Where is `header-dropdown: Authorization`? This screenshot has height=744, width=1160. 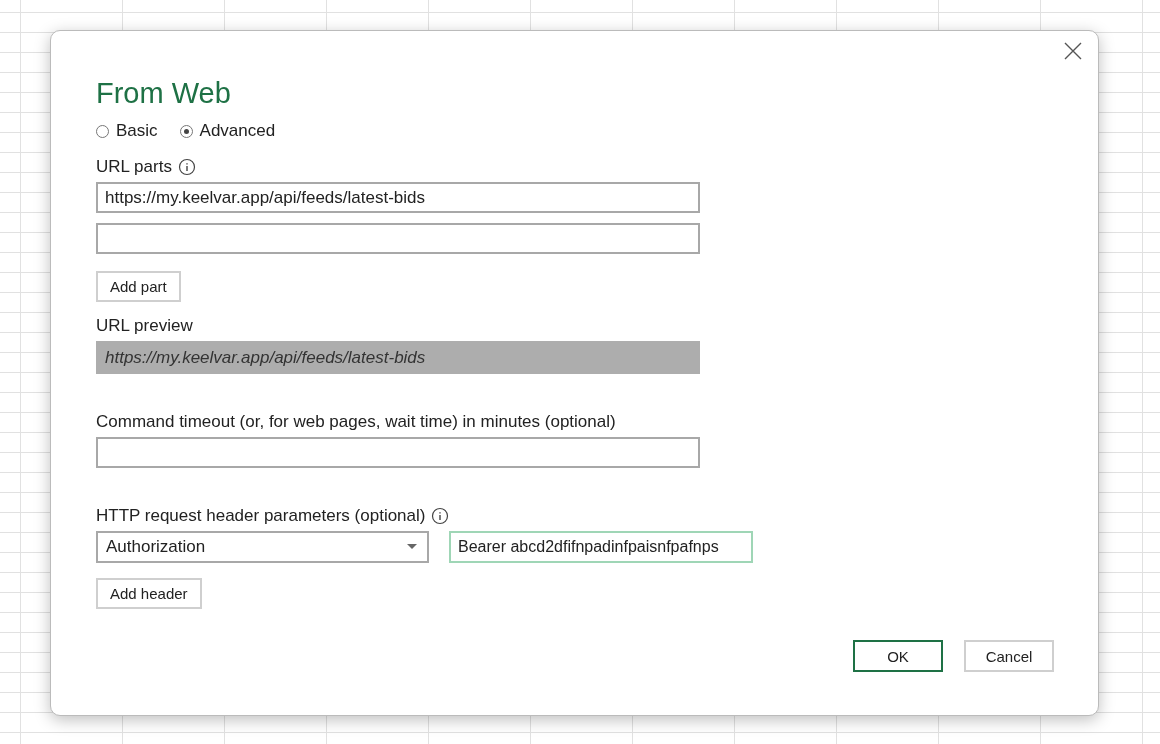 header-dropdown: Authorization is located at coordinates (262, 547).